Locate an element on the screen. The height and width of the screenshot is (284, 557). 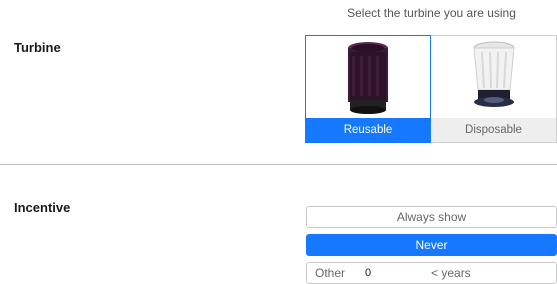
turbine-option-reusable: Reusable is located at coordinates (368, 89).